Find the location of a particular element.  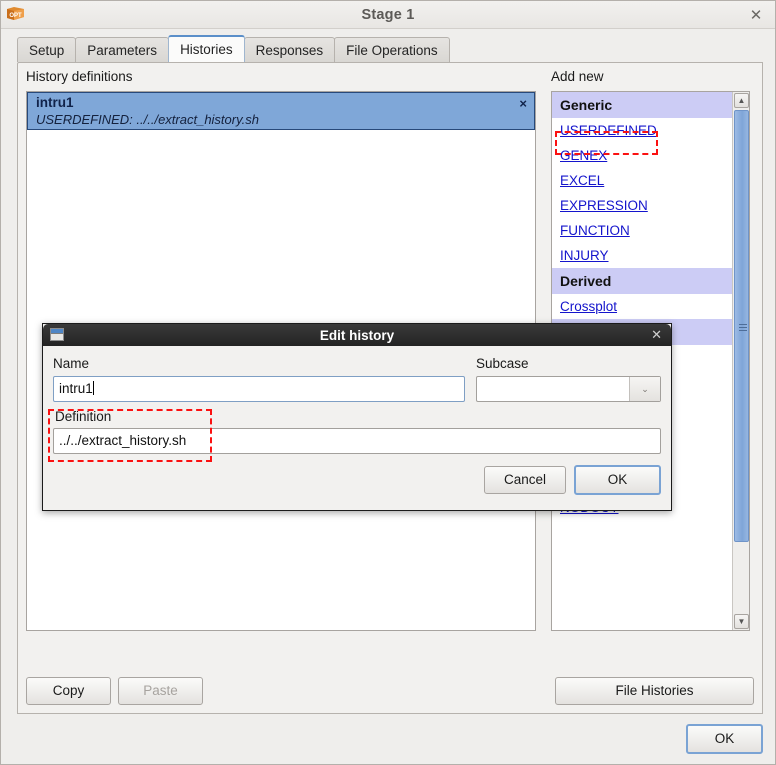

scrollbar-grip-icon is located at coordinates (743, 326).